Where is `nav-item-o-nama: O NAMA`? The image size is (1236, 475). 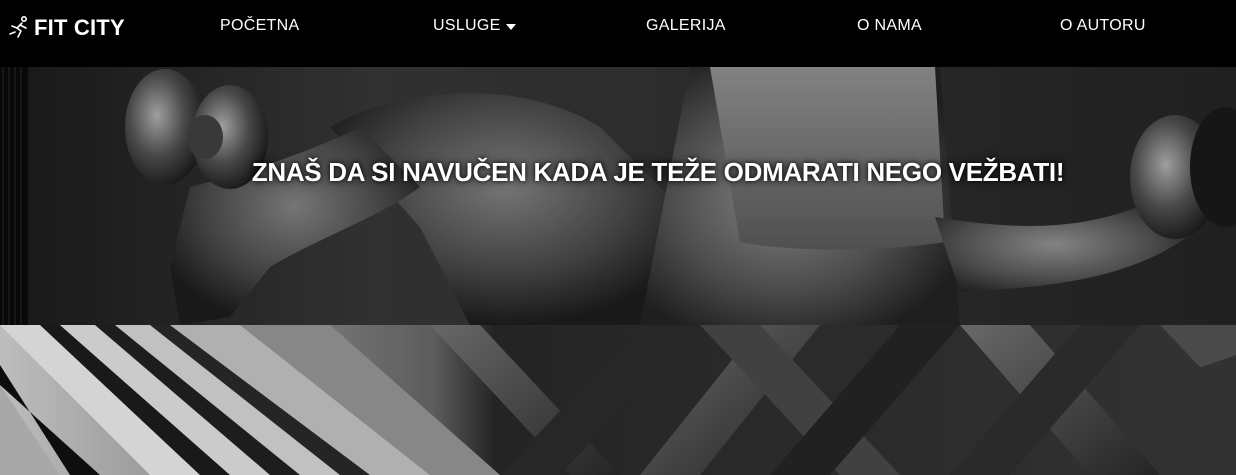 nav-item-o-nama: O NAMA is located at coordinates (889, 26).